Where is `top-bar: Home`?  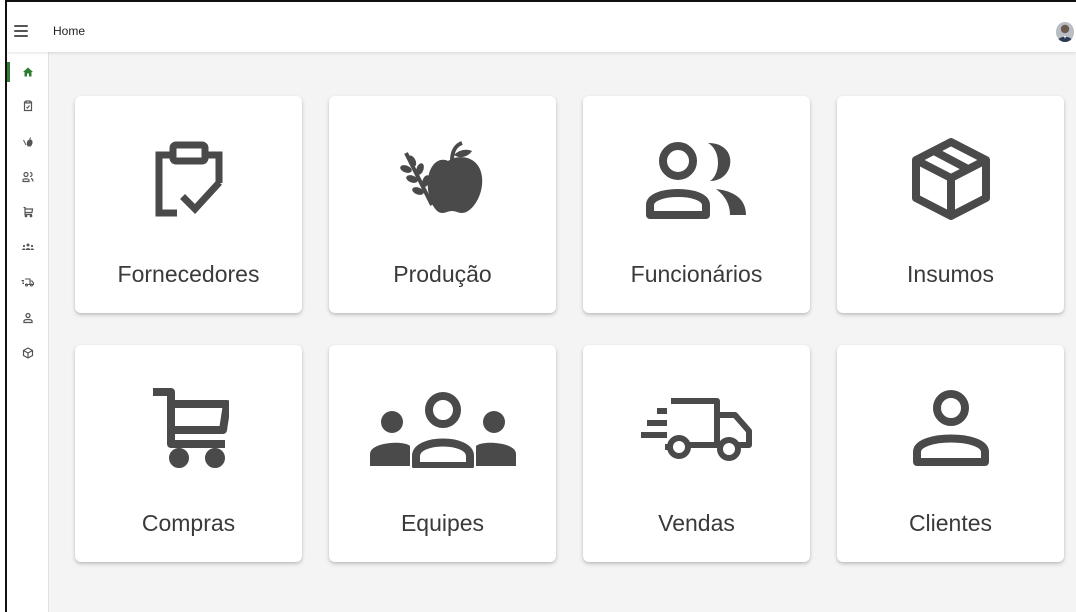
top-bar: Home is located at coordinates (541, 27).